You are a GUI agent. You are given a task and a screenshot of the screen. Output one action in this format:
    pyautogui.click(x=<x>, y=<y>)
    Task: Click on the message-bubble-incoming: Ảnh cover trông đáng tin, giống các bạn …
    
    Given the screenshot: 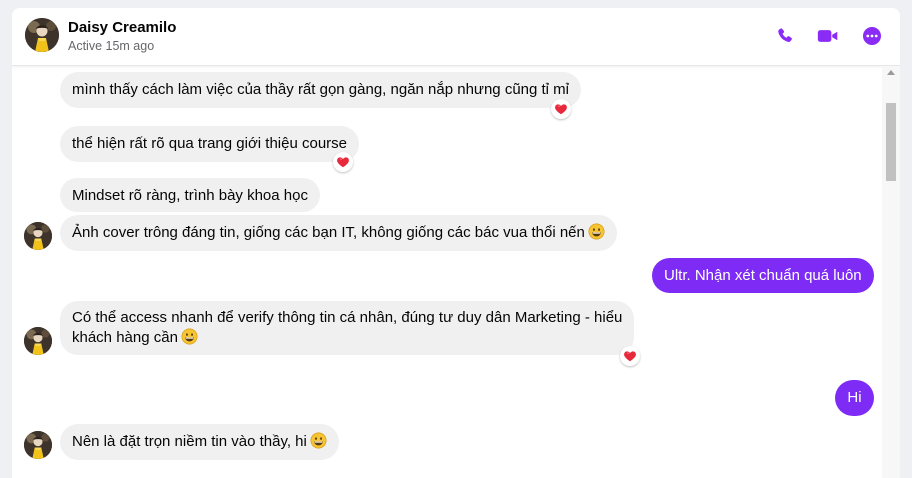 What is the action you would take?
    pyautogui.click(x=338, y=233)
    